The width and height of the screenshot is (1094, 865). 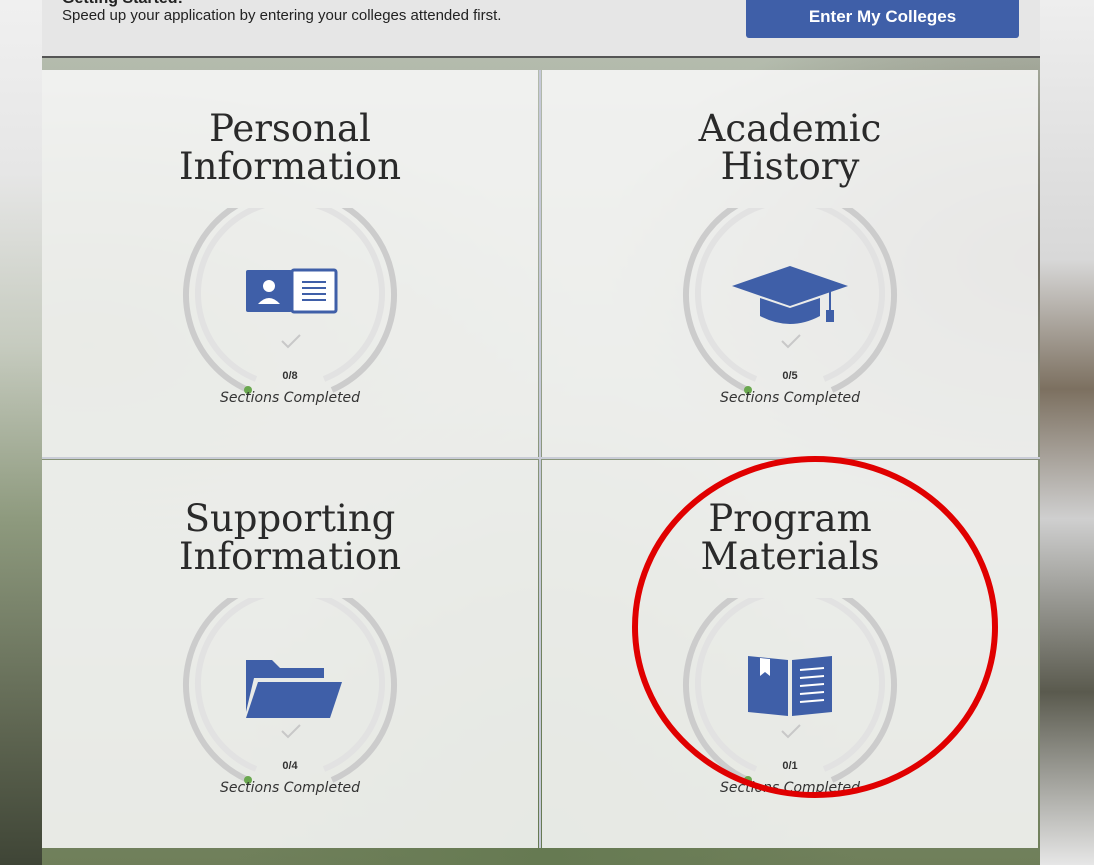 I want to click on folder-icon, so click(x=294, y=689).